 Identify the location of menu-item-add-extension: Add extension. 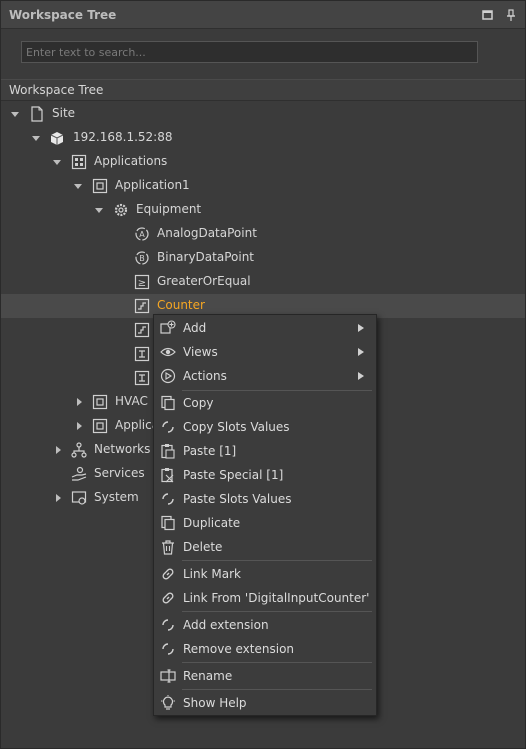
(265, 625).